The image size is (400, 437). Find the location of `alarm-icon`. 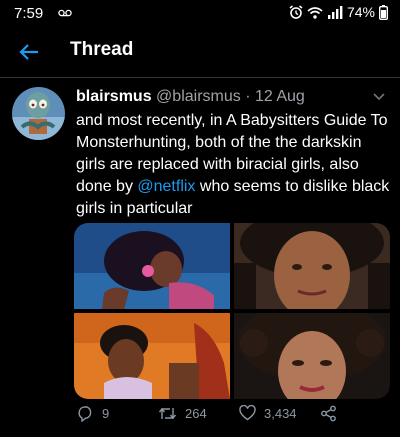

alarm-icon is located at coordinates (296, 12).